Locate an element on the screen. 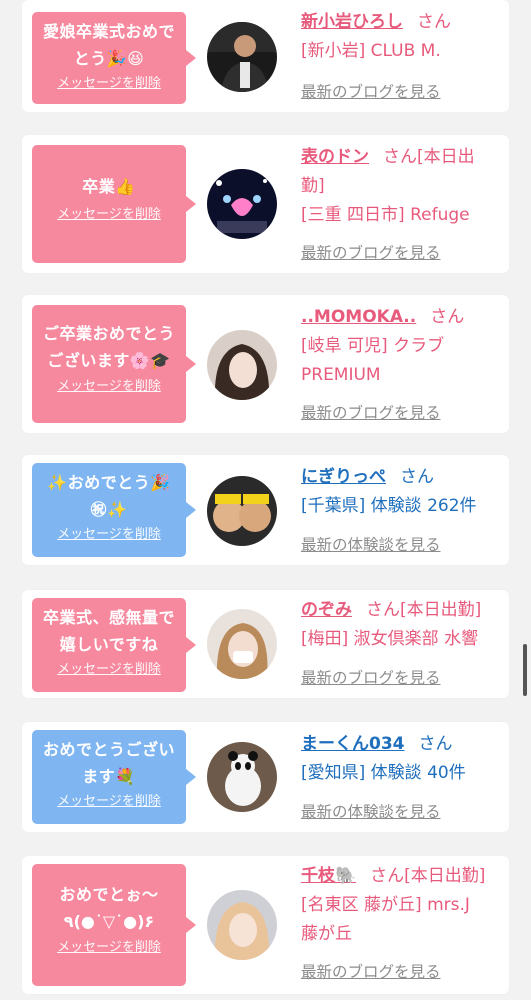 Image resolution: width=531 pixels, height=1000 pixels. message-bubble: ✨おめでとう🎉 ㊗✨ メッセージを削除 is located at coordinates (114, 510).